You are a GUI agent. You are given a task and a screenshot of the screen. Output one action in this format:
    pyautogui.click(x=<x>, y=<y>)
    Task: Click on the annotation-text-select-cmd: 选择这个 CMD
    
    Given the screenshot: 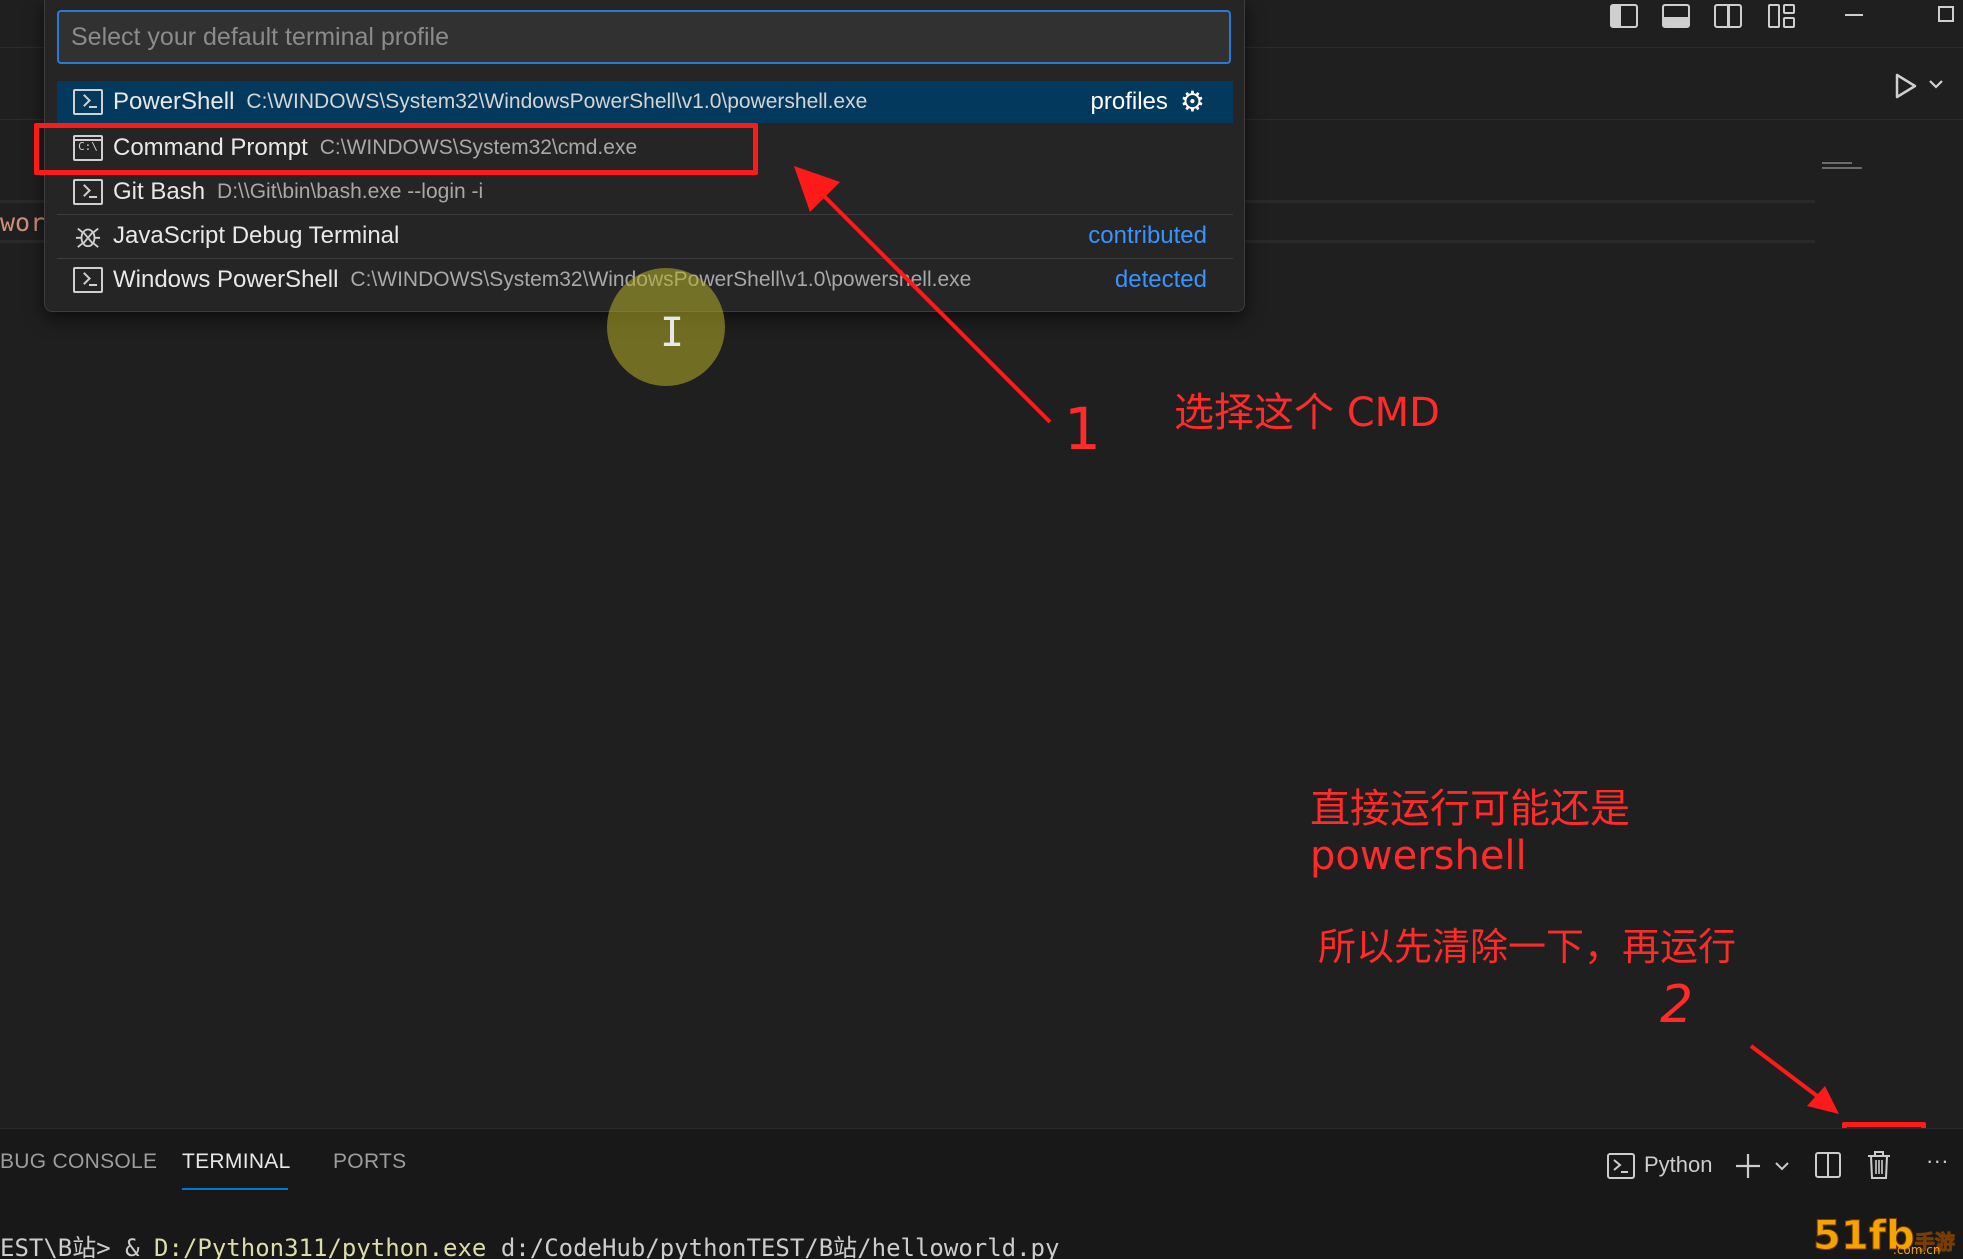 What is the action you would take?
    pyautogui.click(x=1307, y=413)
    